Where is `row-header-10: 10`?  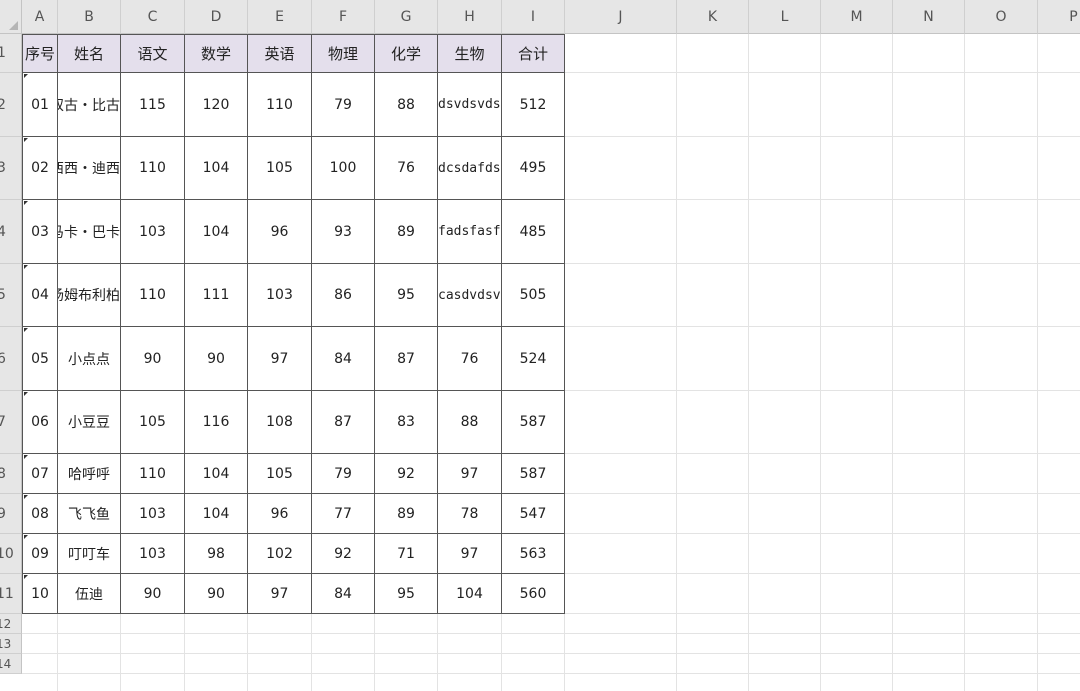
row-header-10: 10 is located at coordinates (11, 554).